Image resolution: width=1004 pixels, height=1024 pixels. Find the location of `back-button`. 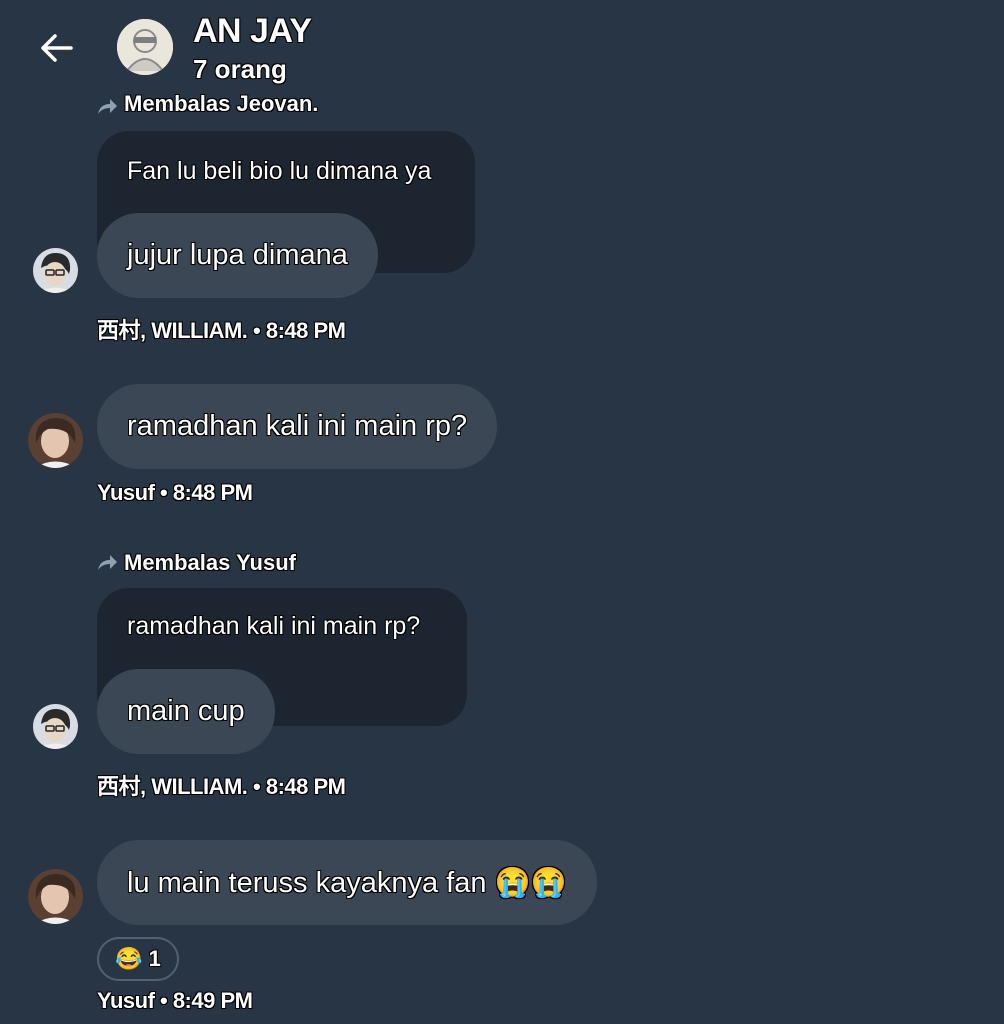

back-button is located at coordinates (56, 48).